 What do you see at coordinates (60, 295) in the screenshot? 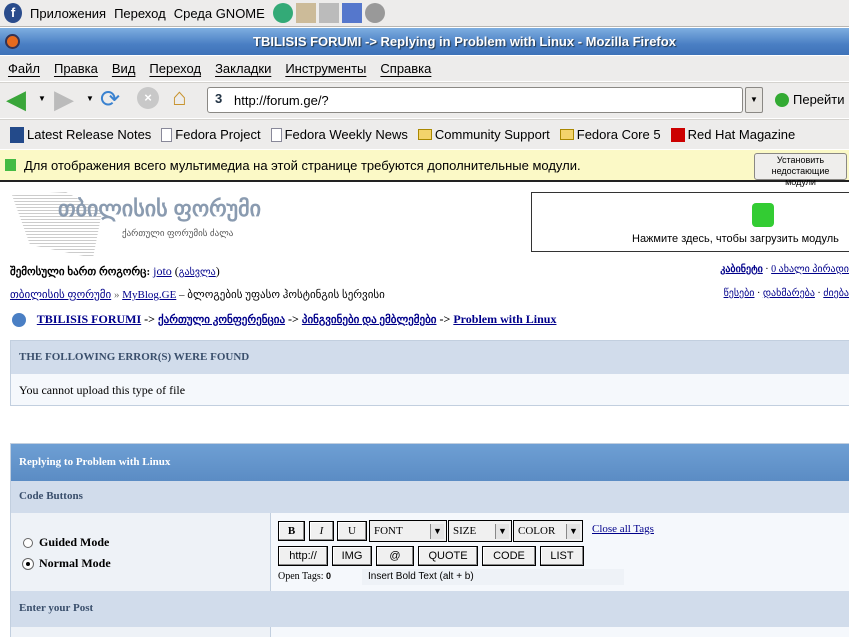
I see `forum-home-link: თბილისის ფორუმი` at bounding box center [60, 295].